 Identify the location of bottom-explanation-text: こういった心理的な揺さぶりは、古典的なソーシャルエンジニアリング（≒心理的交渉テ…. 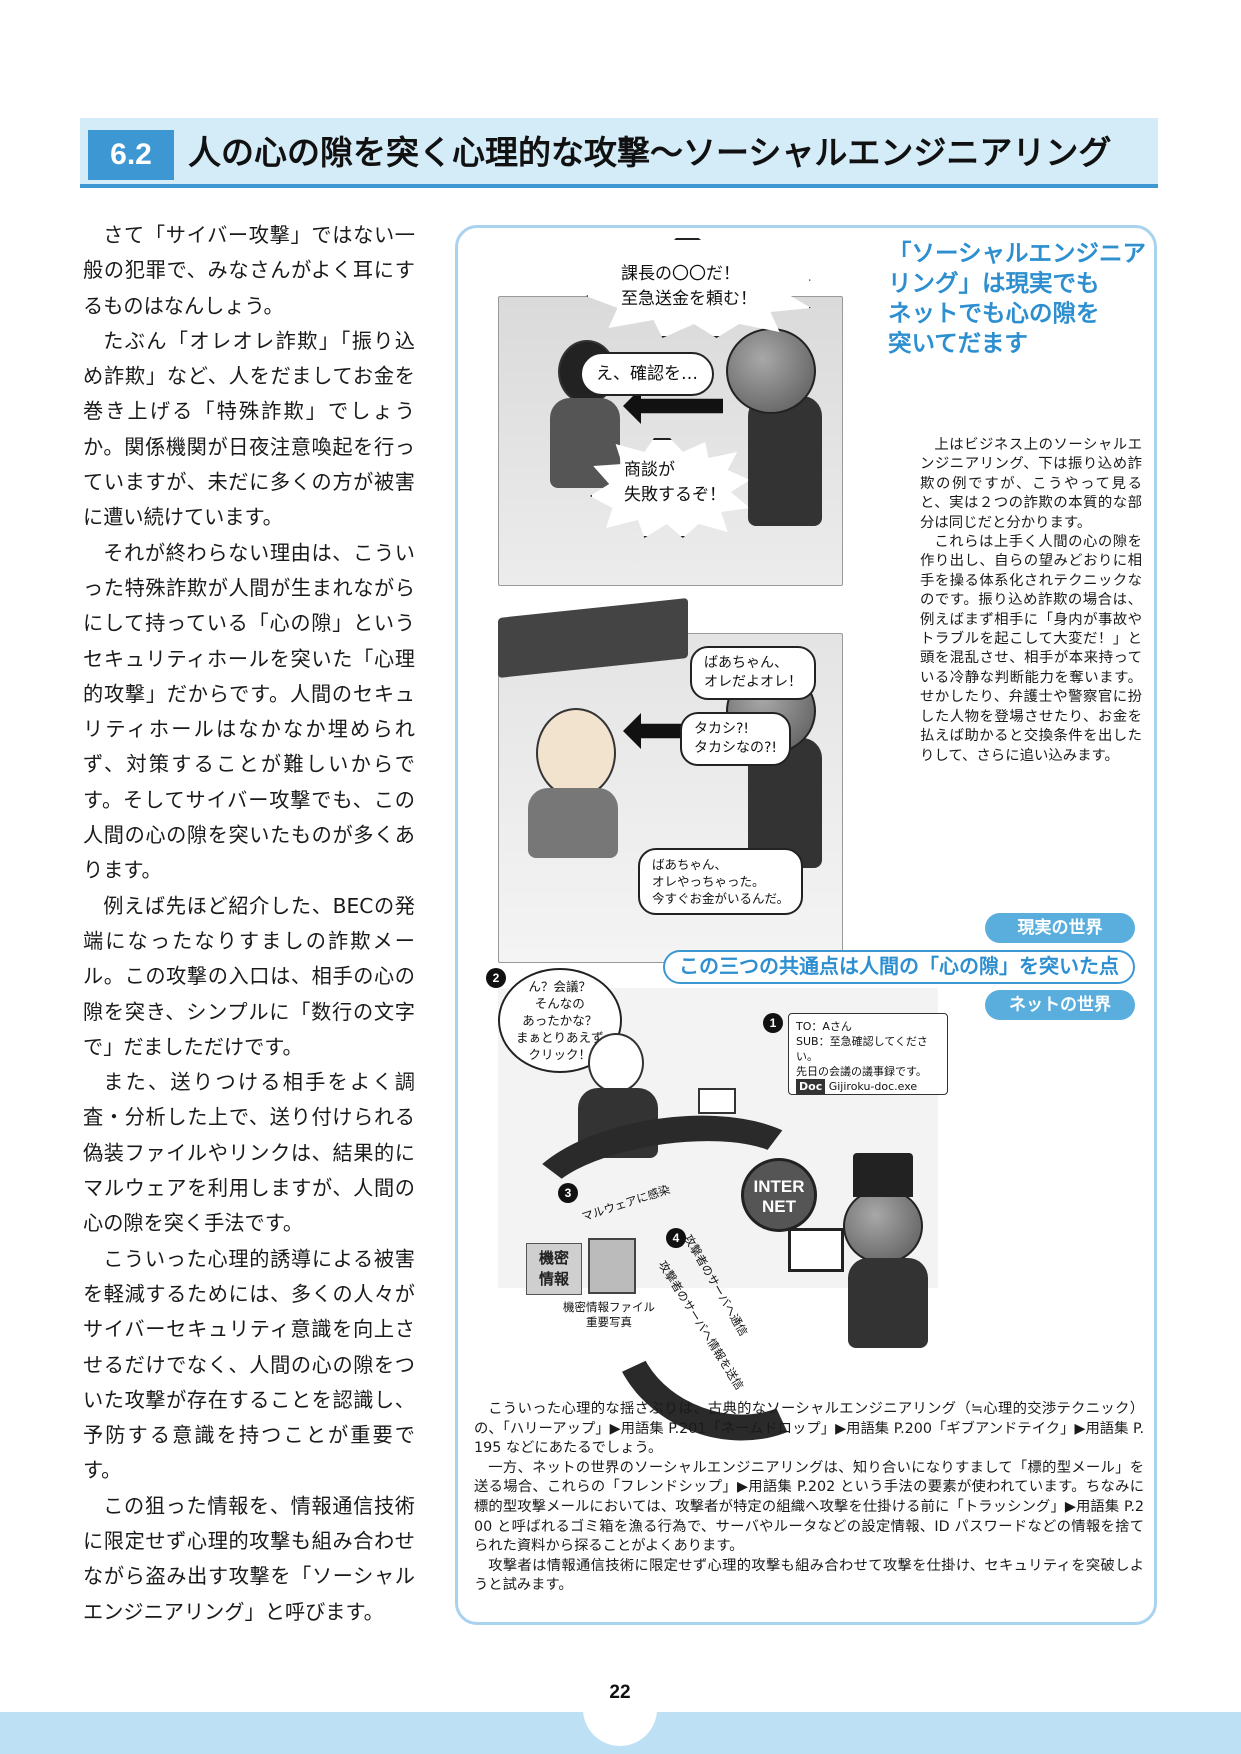
(809, 1498).